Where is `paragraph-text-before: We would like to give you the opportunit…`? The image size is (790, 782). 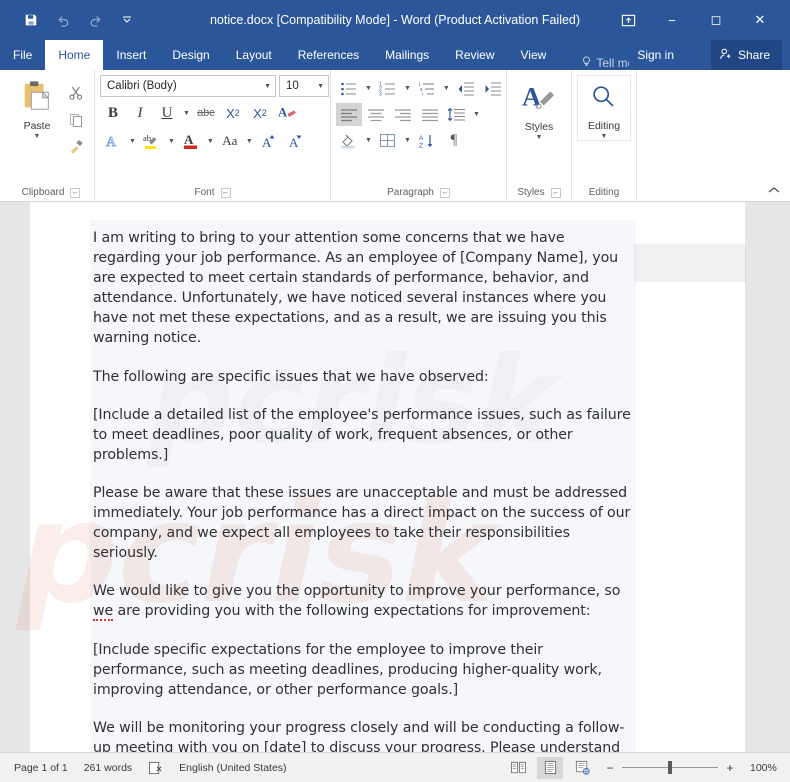 paragraph-text-before: We would like to give you the opportunit… is located at coordinates (357, 591).